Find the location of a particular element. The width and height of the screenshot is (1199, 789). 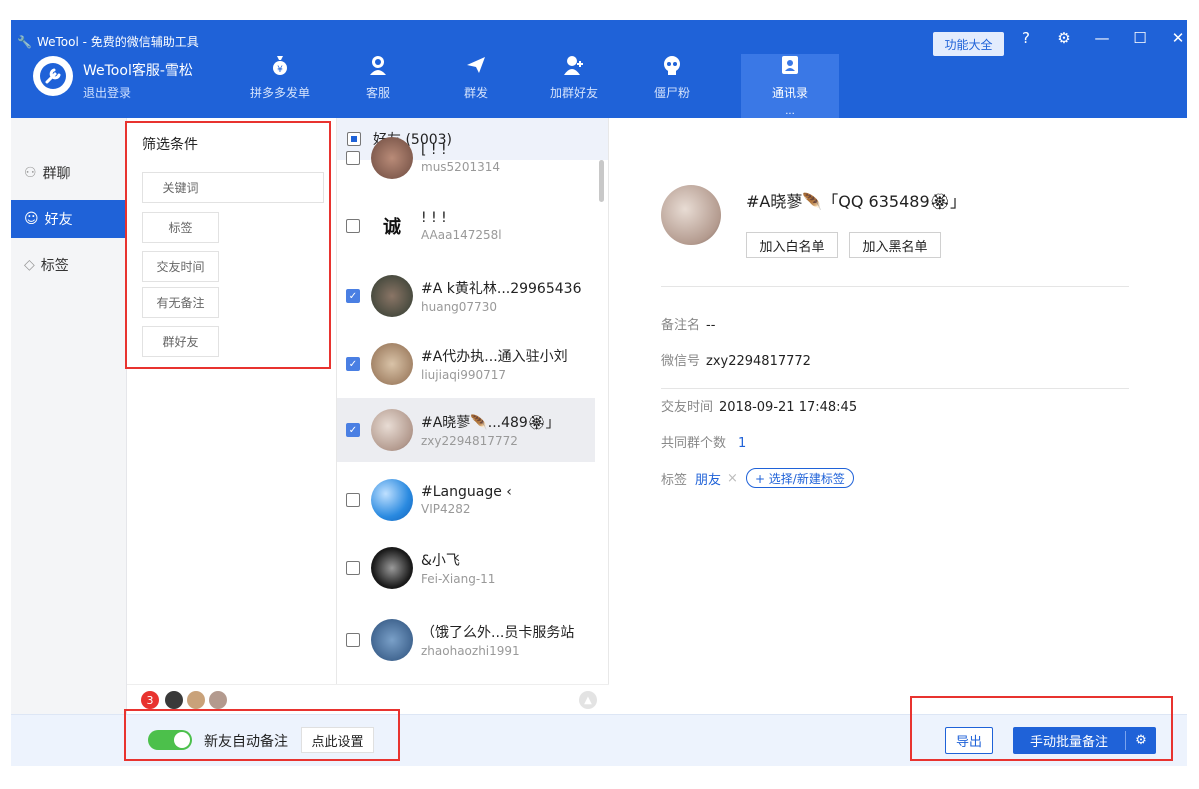

maximize-icon: ☐ is located at coordinates (1140, 38).